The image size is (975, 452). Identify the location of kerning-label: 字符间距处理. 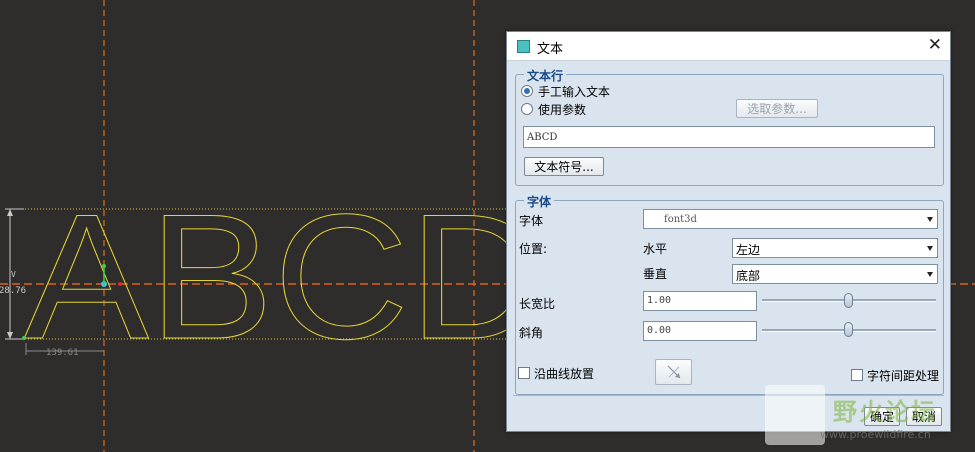
(903, 375).